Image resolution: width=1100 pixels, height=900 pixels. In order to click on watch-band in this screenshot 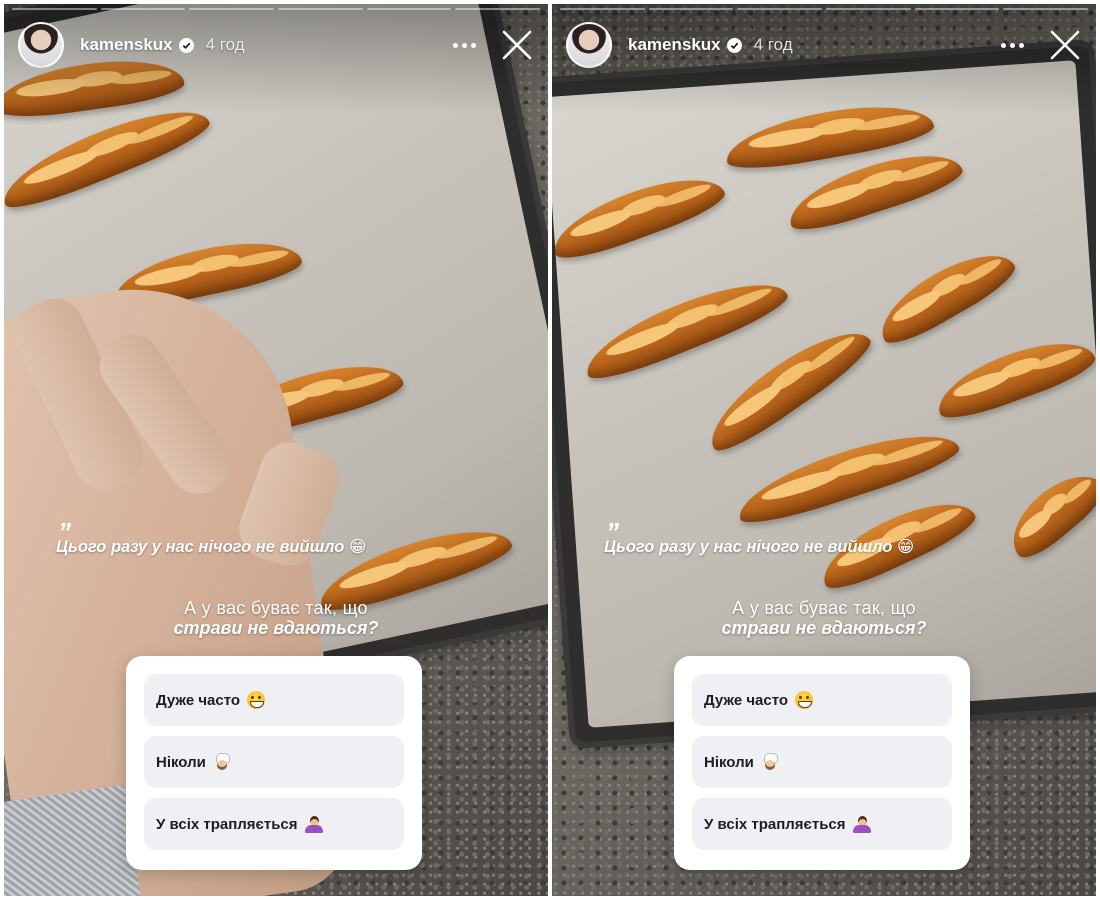, I will do `click(73, 840)`.